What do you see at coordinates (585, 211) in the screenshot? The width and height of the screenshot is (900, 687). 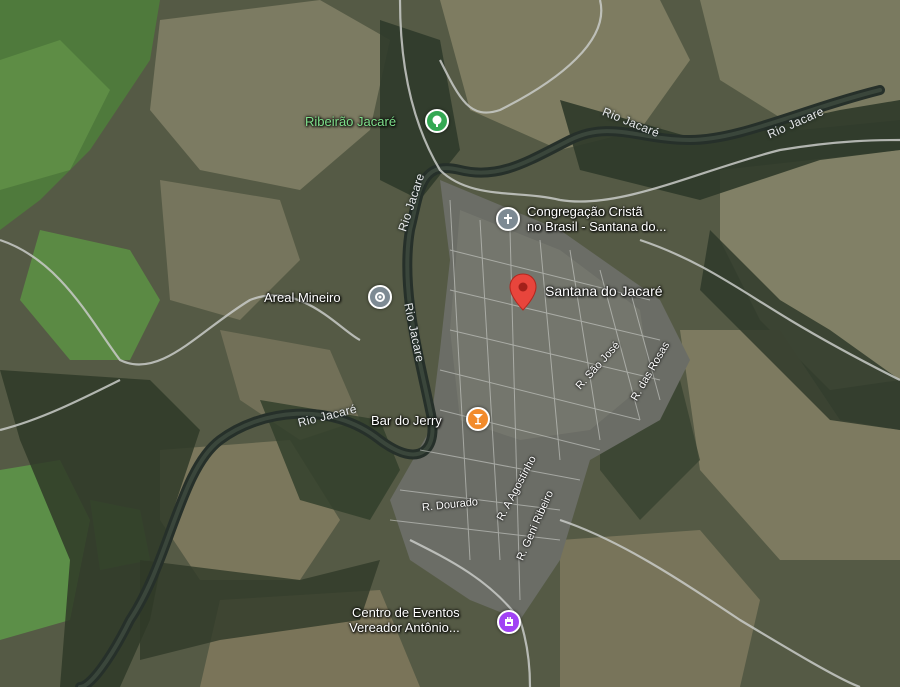 I see `place-label-line: Congregação Cristã` at bounding box center [585, 211].